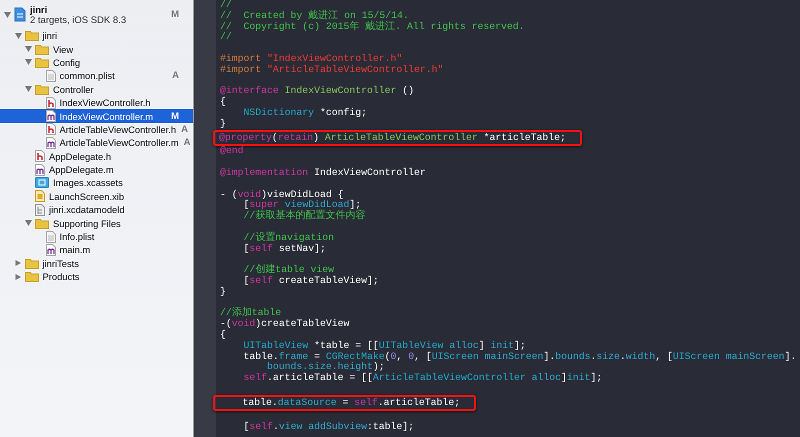  Describe the element at coordinates (288, 237) in the screenshot. I see `code-line: //设置navigation` at that location.